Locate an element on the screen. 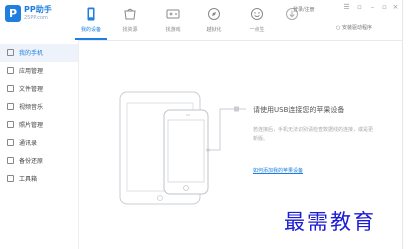 The width and height of the screenshot is (410, 249). photo-icon is located at coordinates (10, 124).